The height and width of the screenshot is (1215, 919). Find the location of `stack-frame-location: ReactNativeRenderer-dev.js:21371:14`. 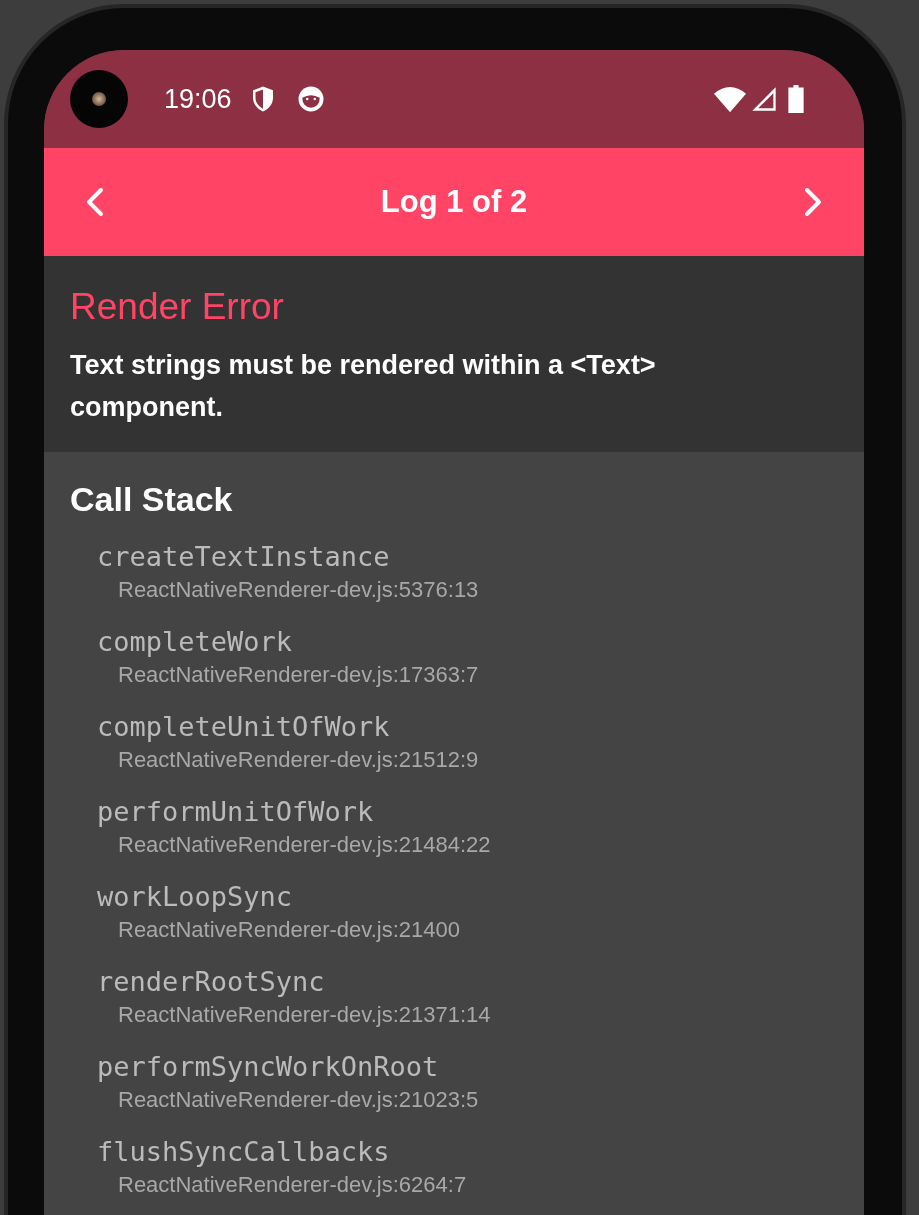

stack-frame-location: ReactNativeRenderer-dev.js:21371:14 is located at coordinates (304, 1015).